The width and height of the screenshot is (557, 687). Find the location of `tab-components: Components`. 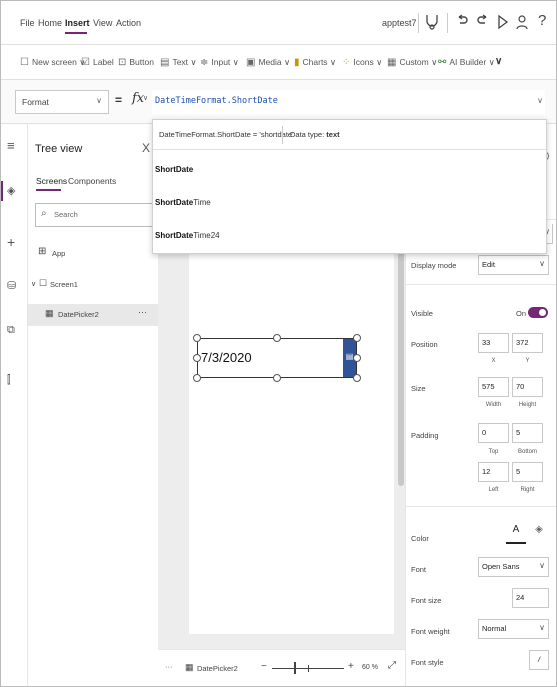

tab-components: Components is located at coordinates (92, 181).